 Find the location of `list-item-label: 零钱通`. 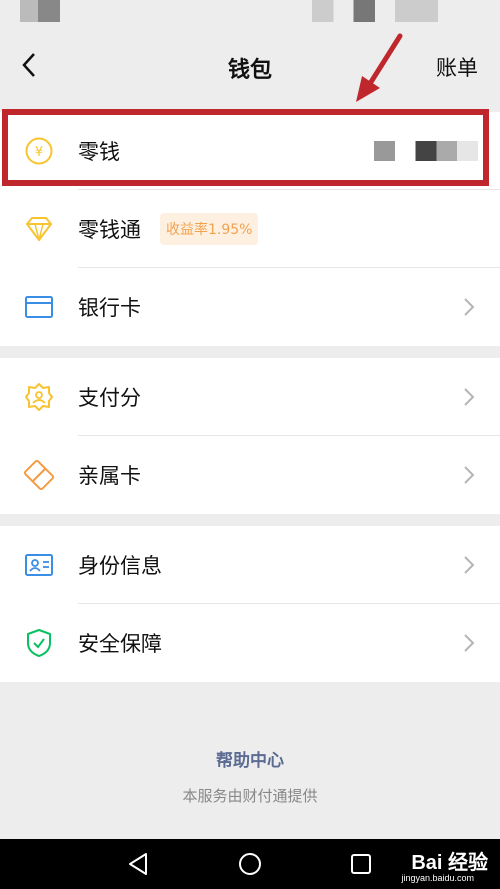

list-item-label: 零钱通 is located at coordinates (109, 230).